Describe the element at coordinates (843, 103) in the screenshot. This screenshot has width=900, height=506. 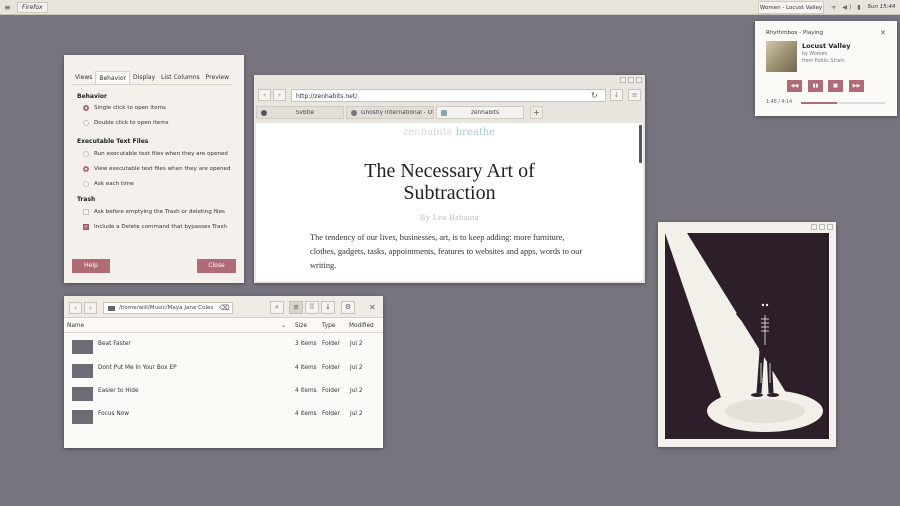
I see `progress-bar` at that location.